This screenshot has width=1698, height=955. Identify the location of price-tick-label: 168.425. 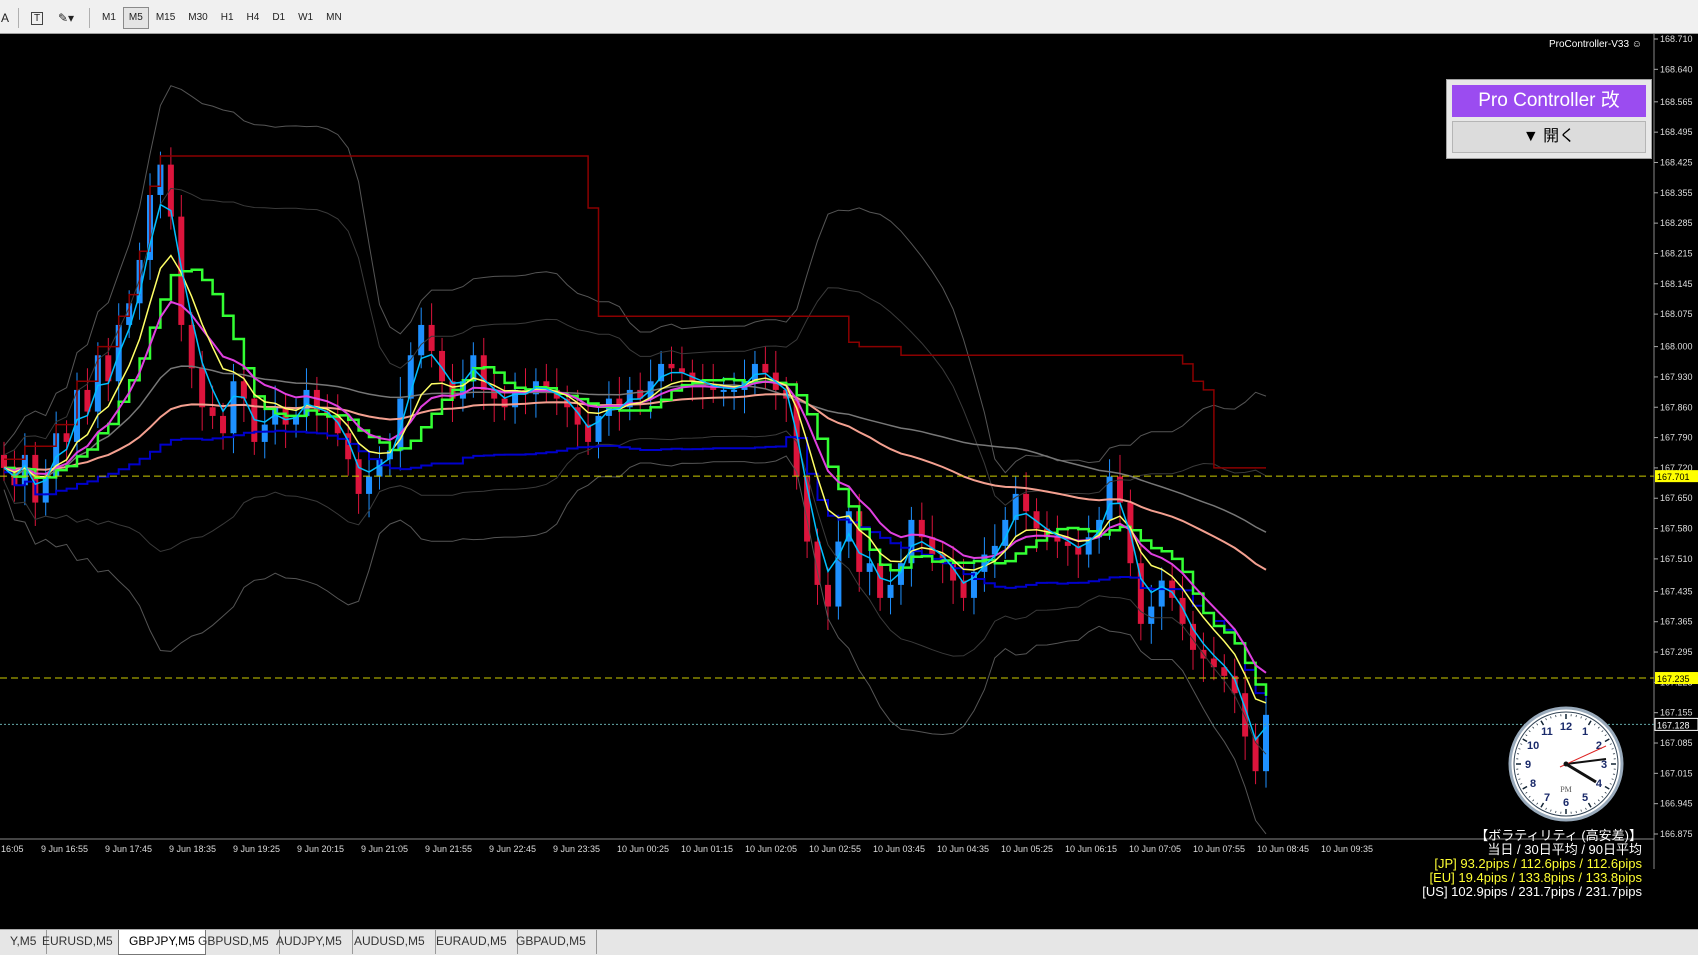
(1676, 162).